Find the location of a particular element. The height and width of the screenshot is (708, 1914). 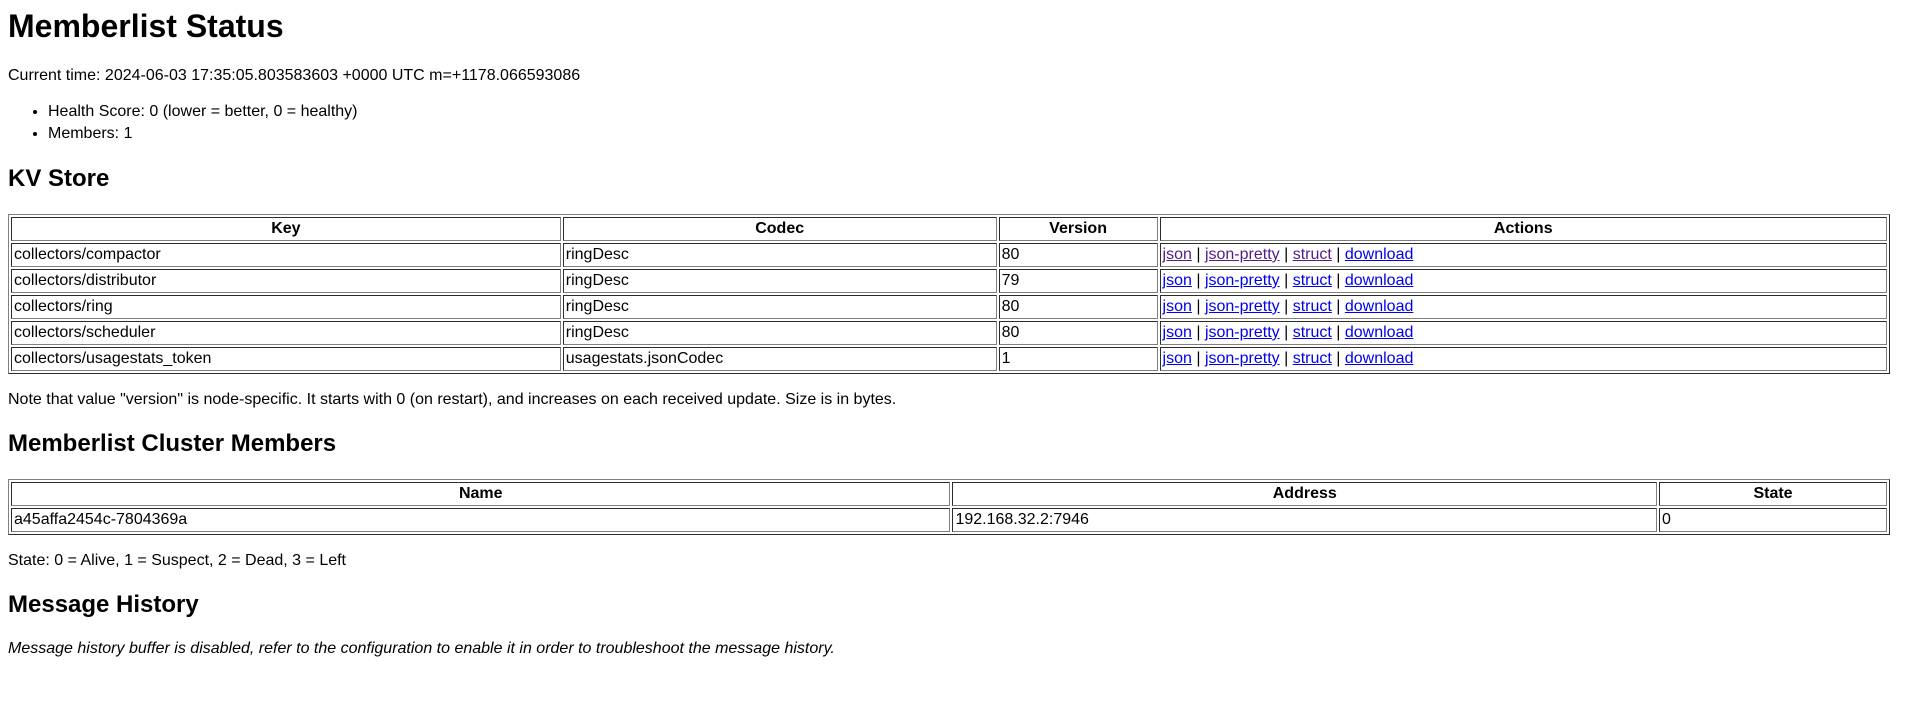

kv-cell-key: collectors/ring is located at coordinates (286, 306).